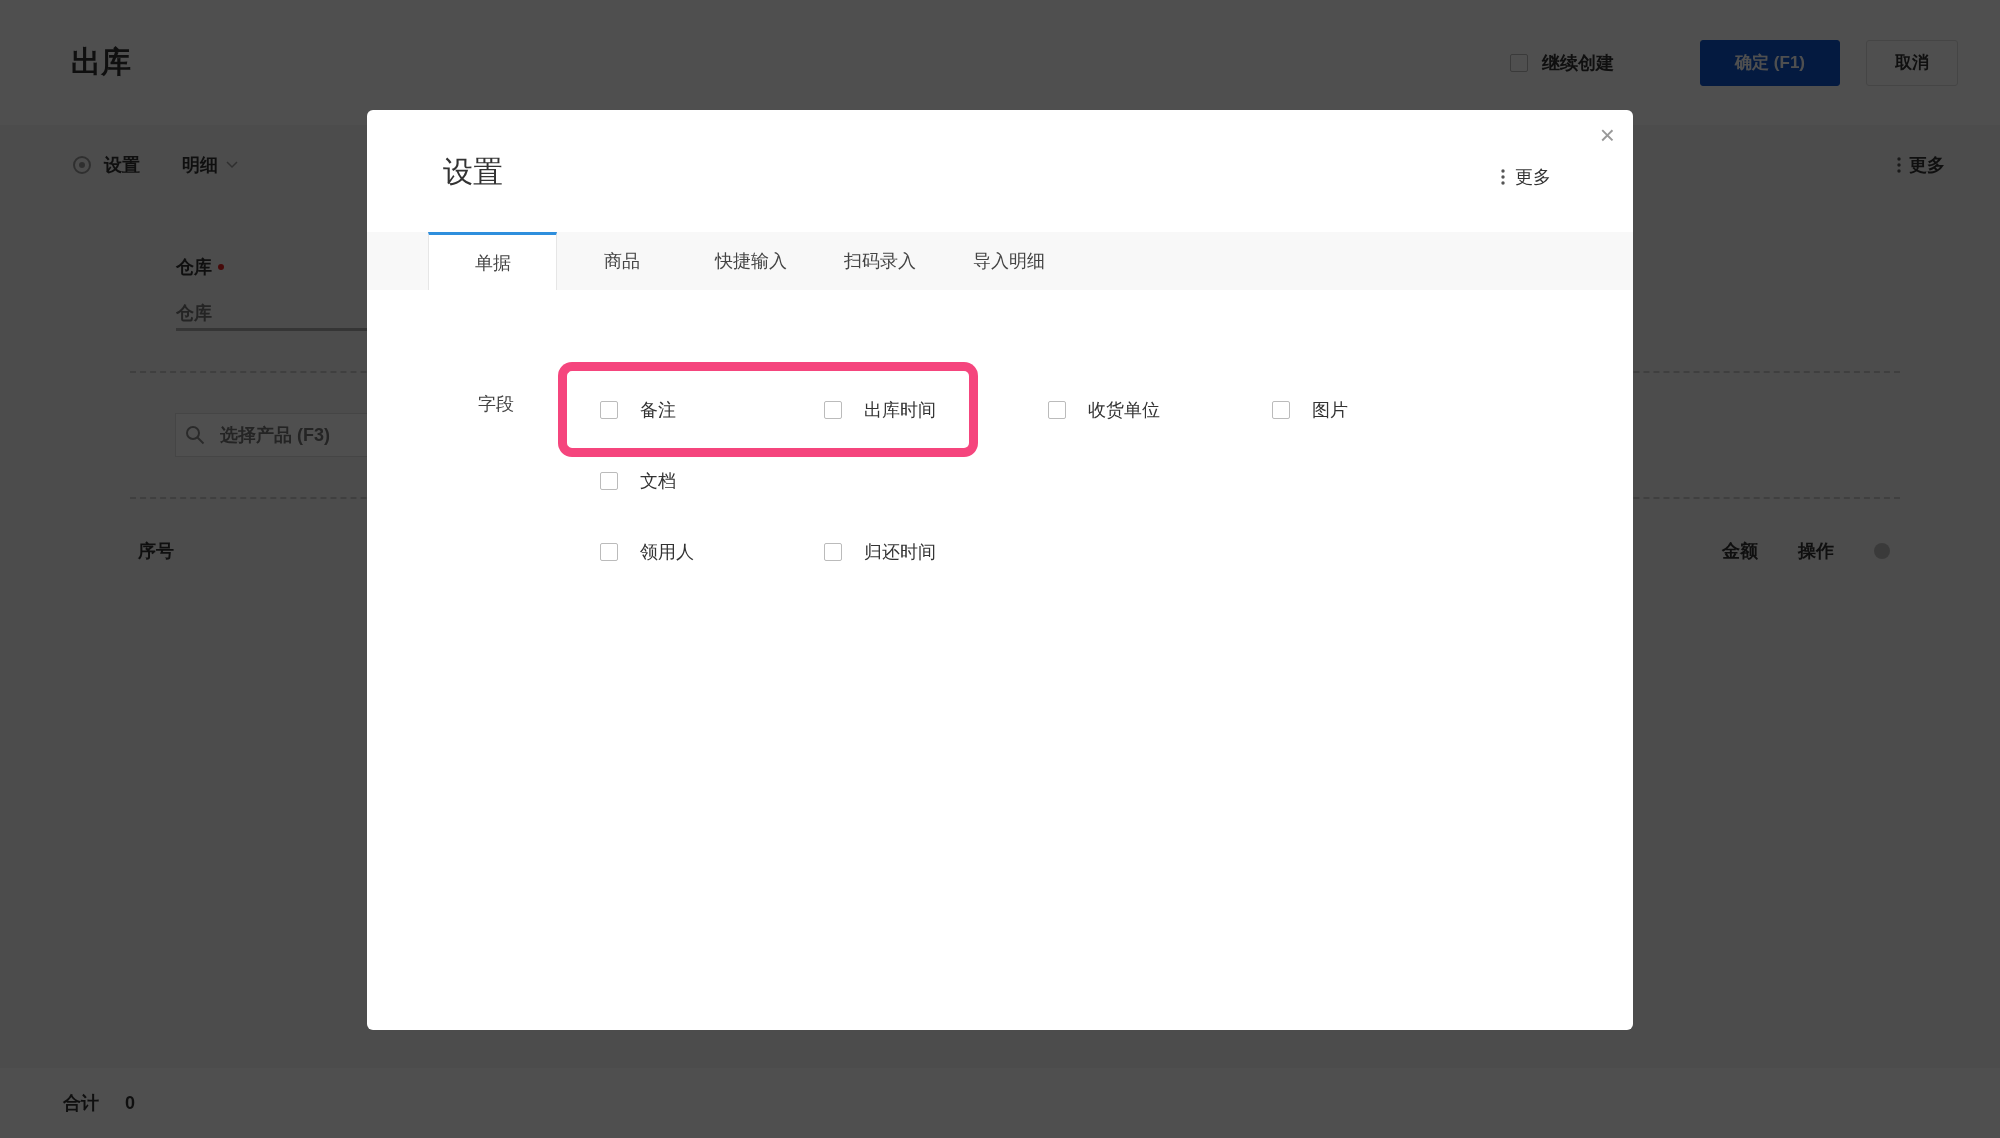 The height and width of the screenshot is (1138, 2000). I want to click on column-header: 序号, so click(156, 551).